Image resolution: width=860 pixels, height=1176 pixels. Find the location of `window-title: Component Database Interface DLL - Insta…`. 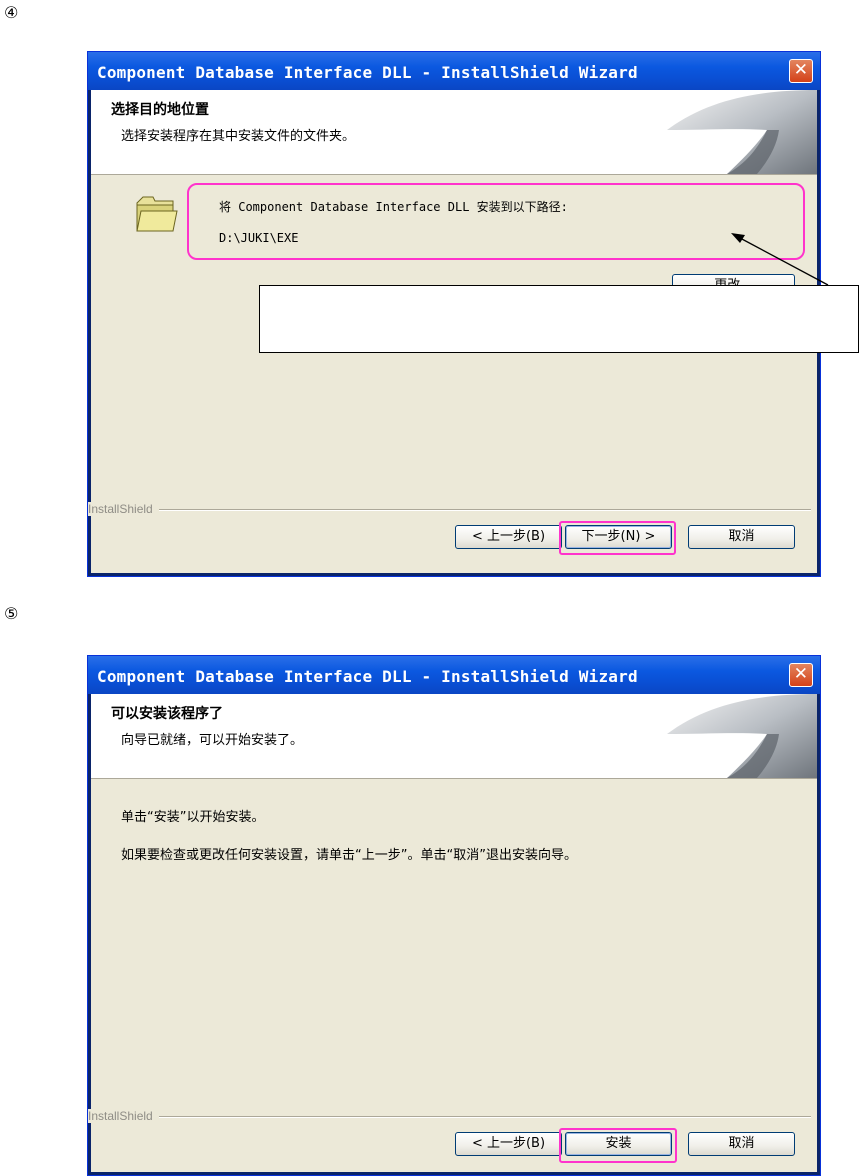

window-title: Component Database Interface DLL - Insta… is located at coordinates (367, 676).